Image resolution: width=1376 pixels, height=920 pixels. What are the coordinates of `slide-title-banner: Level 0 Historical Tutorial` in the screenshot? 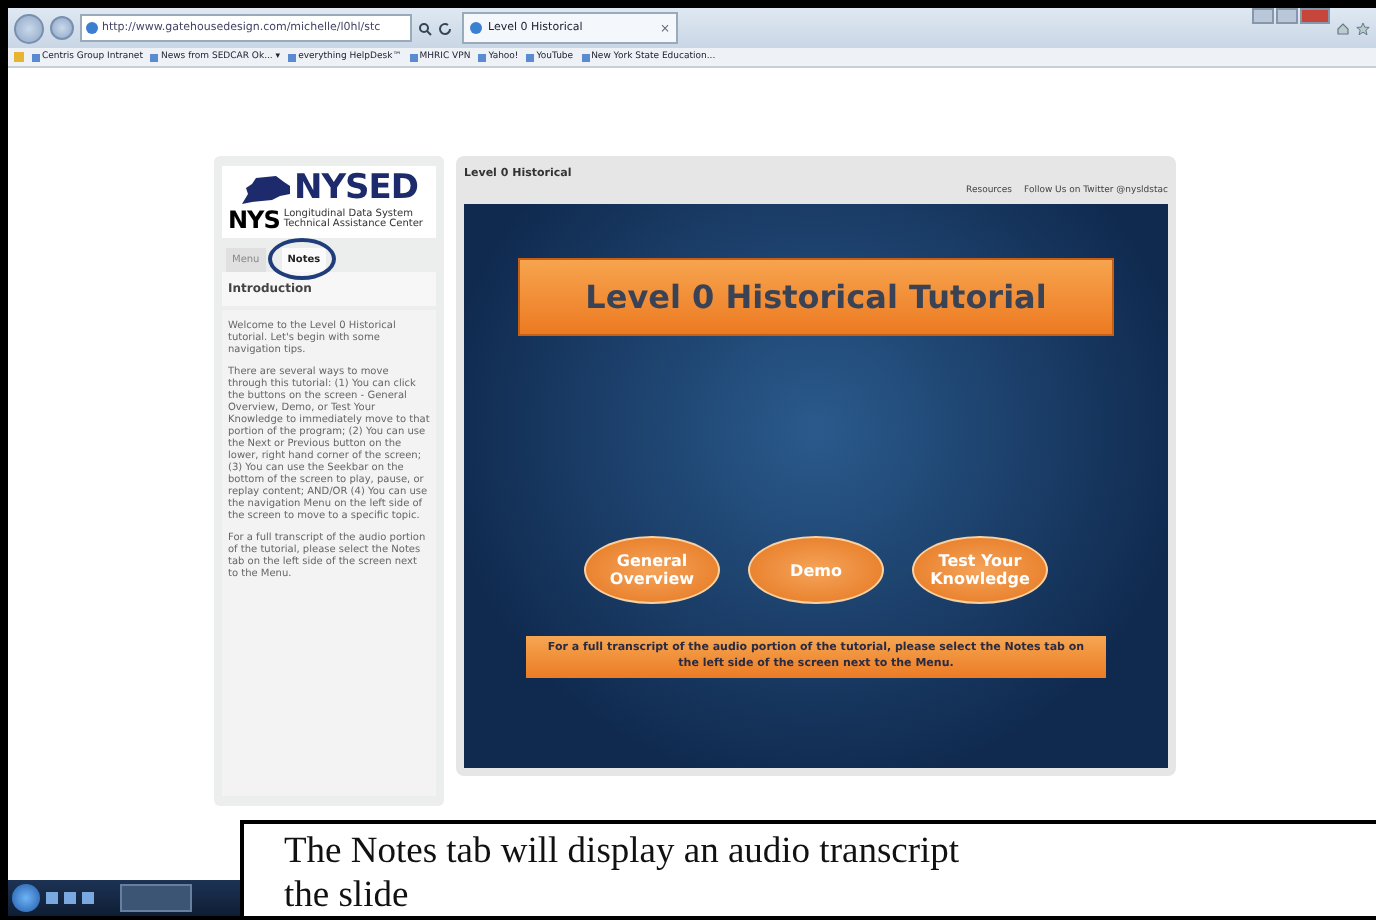 It's located at (816, 297).